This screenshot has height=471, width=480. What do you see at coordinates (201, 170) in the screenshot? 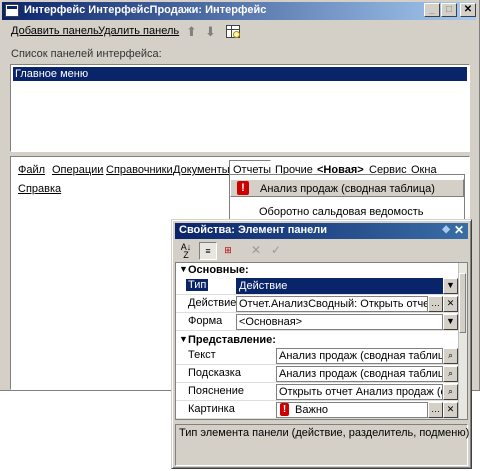
I see `menu-item-documents: Документы` at bounding box center [201, 170].